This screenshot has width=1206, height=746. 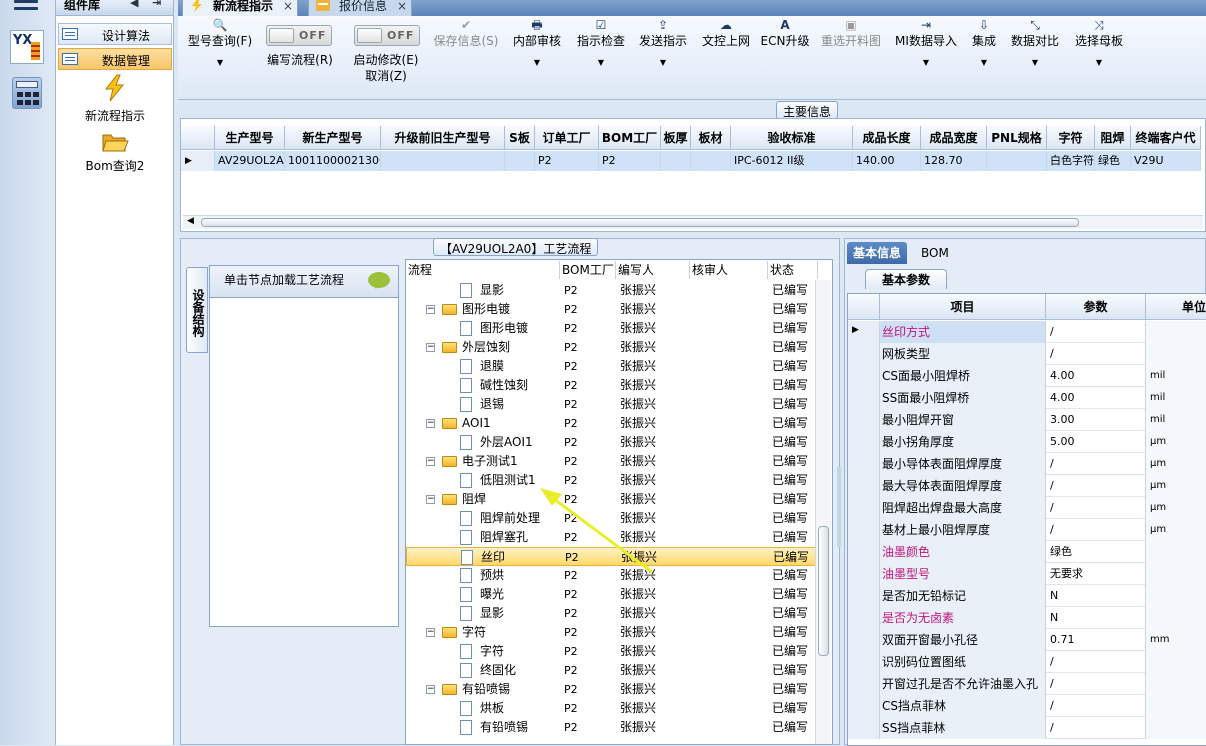 I want to click on param-row: 最大导体表面阻焊厚度 / μm, so click(x=1027, y=486).